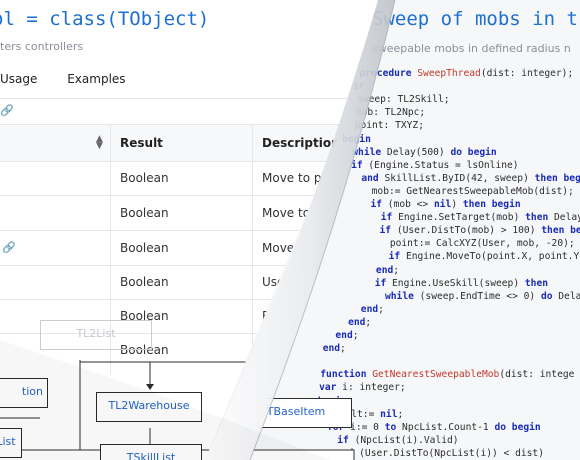  Describe the element at coordinates (435, 165) in the screenshot. I see `code-line: if (Engine.Status = lsOnline)` at that location.